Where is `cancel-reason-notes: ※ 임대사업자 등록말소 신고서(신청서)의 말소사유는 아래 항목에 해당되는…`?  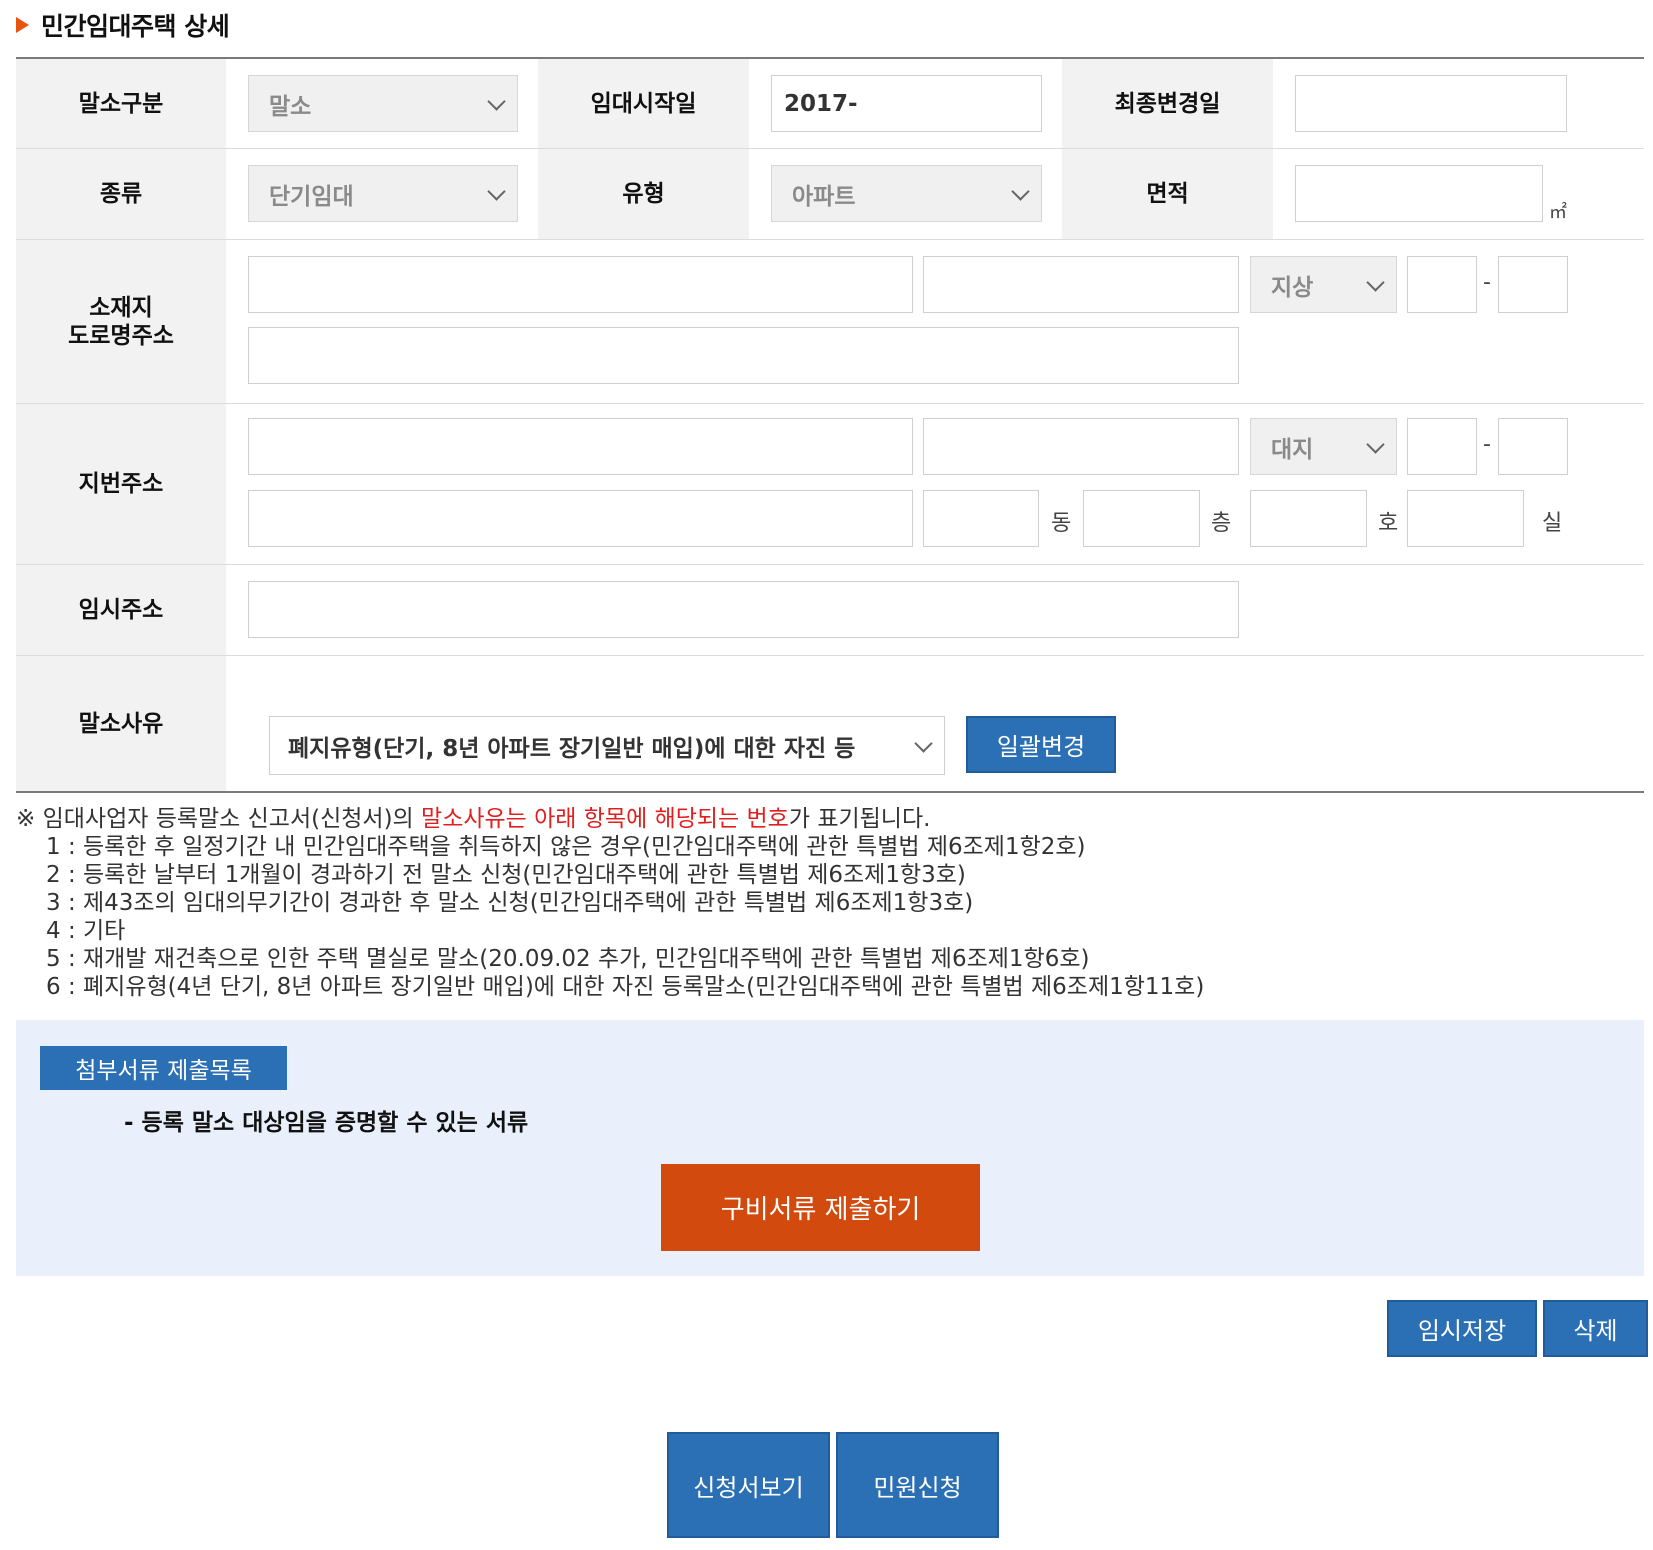
cancel-reason-notes: ※ 임대사업자 등록말소 신고서(신청서)의 말소사유는 아래 항목에 해당되는… is located at coordinates (826, 903).